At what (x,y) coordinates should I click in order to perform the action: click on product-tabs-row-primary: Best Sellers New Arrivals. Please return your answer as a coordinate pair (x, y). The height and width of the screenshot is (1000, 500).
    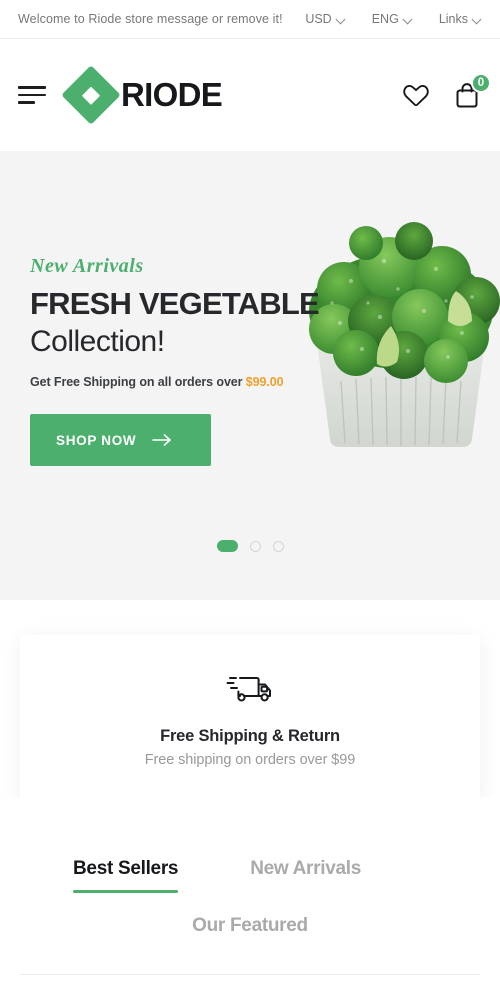
    Looking at the image, I should click on (250, 875).